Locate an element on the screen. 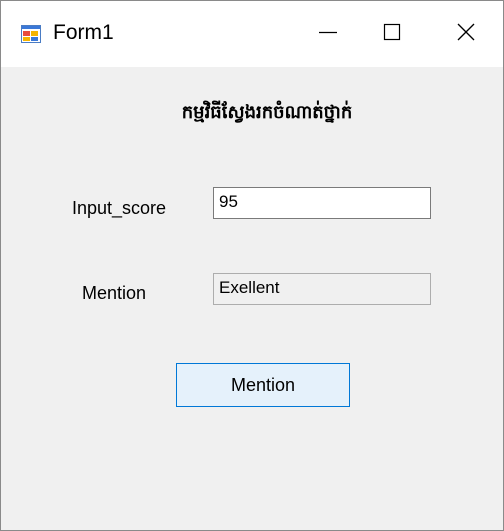 The height and width of the screenshot is (531, 504). close-icon is located at coordinates (466, 34).